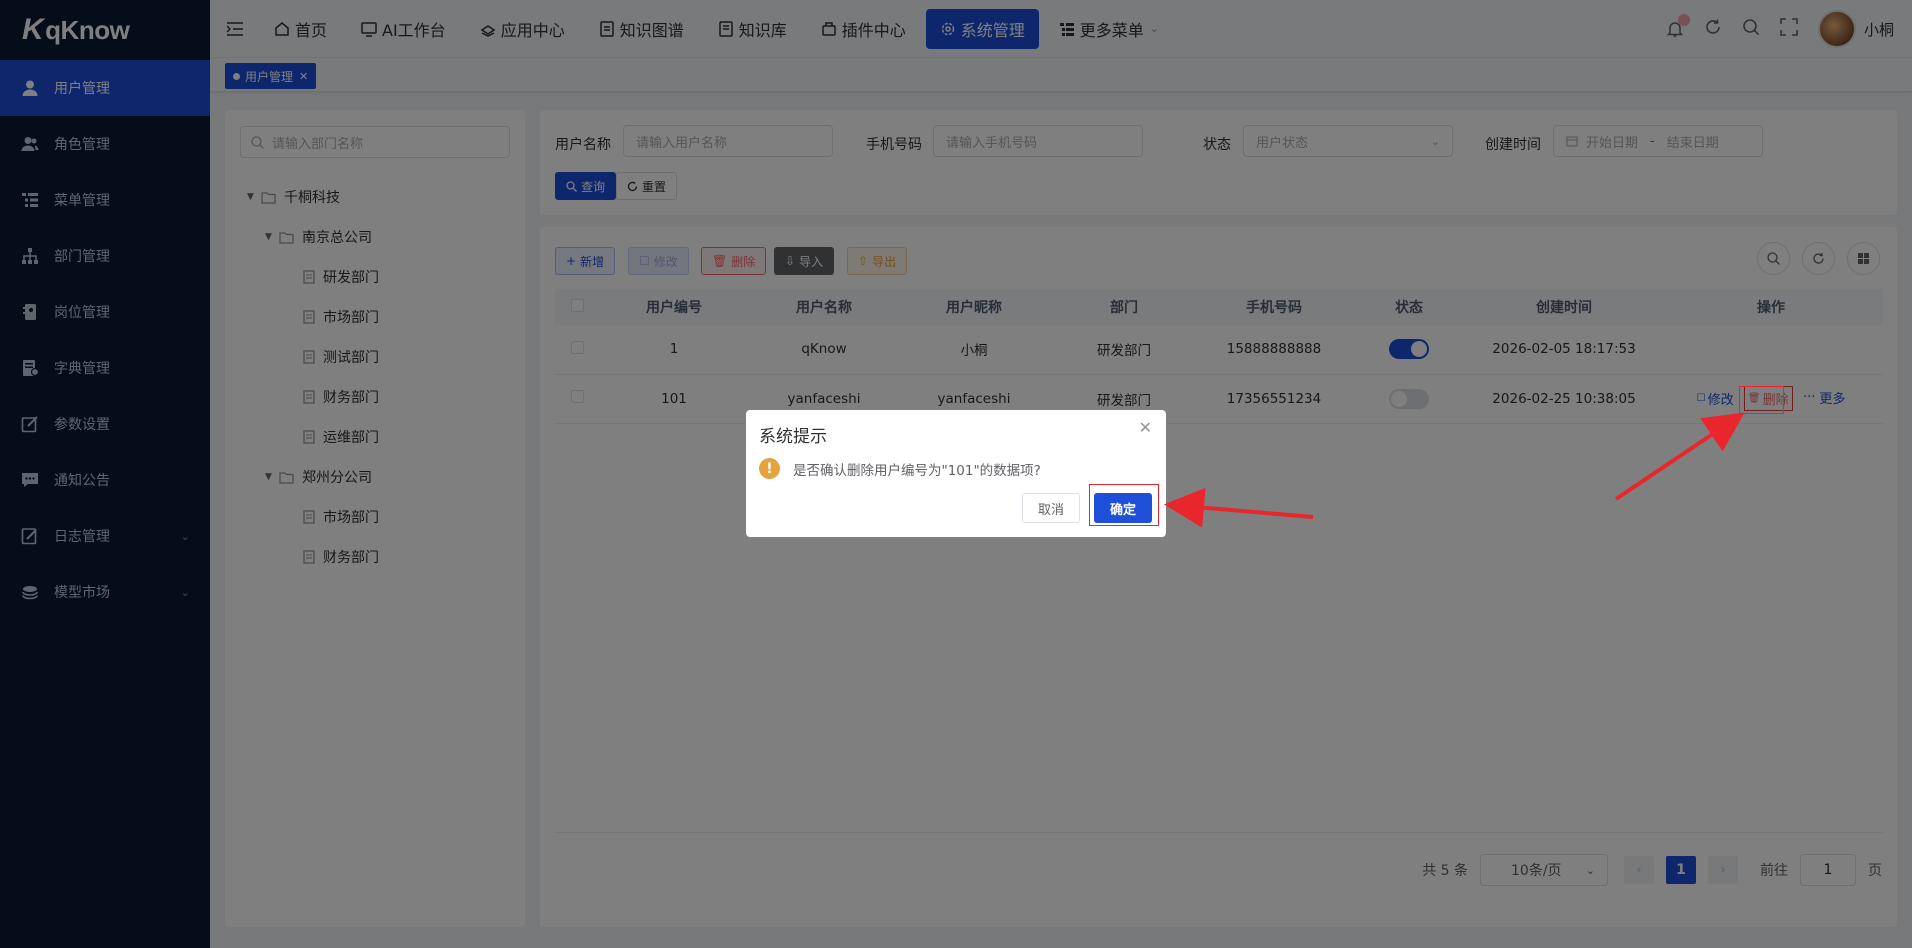  What do you see at coordinates (1761, 400) in the screenshot?
I see `delete-highlight-box` at bounding box center [1761, 400].